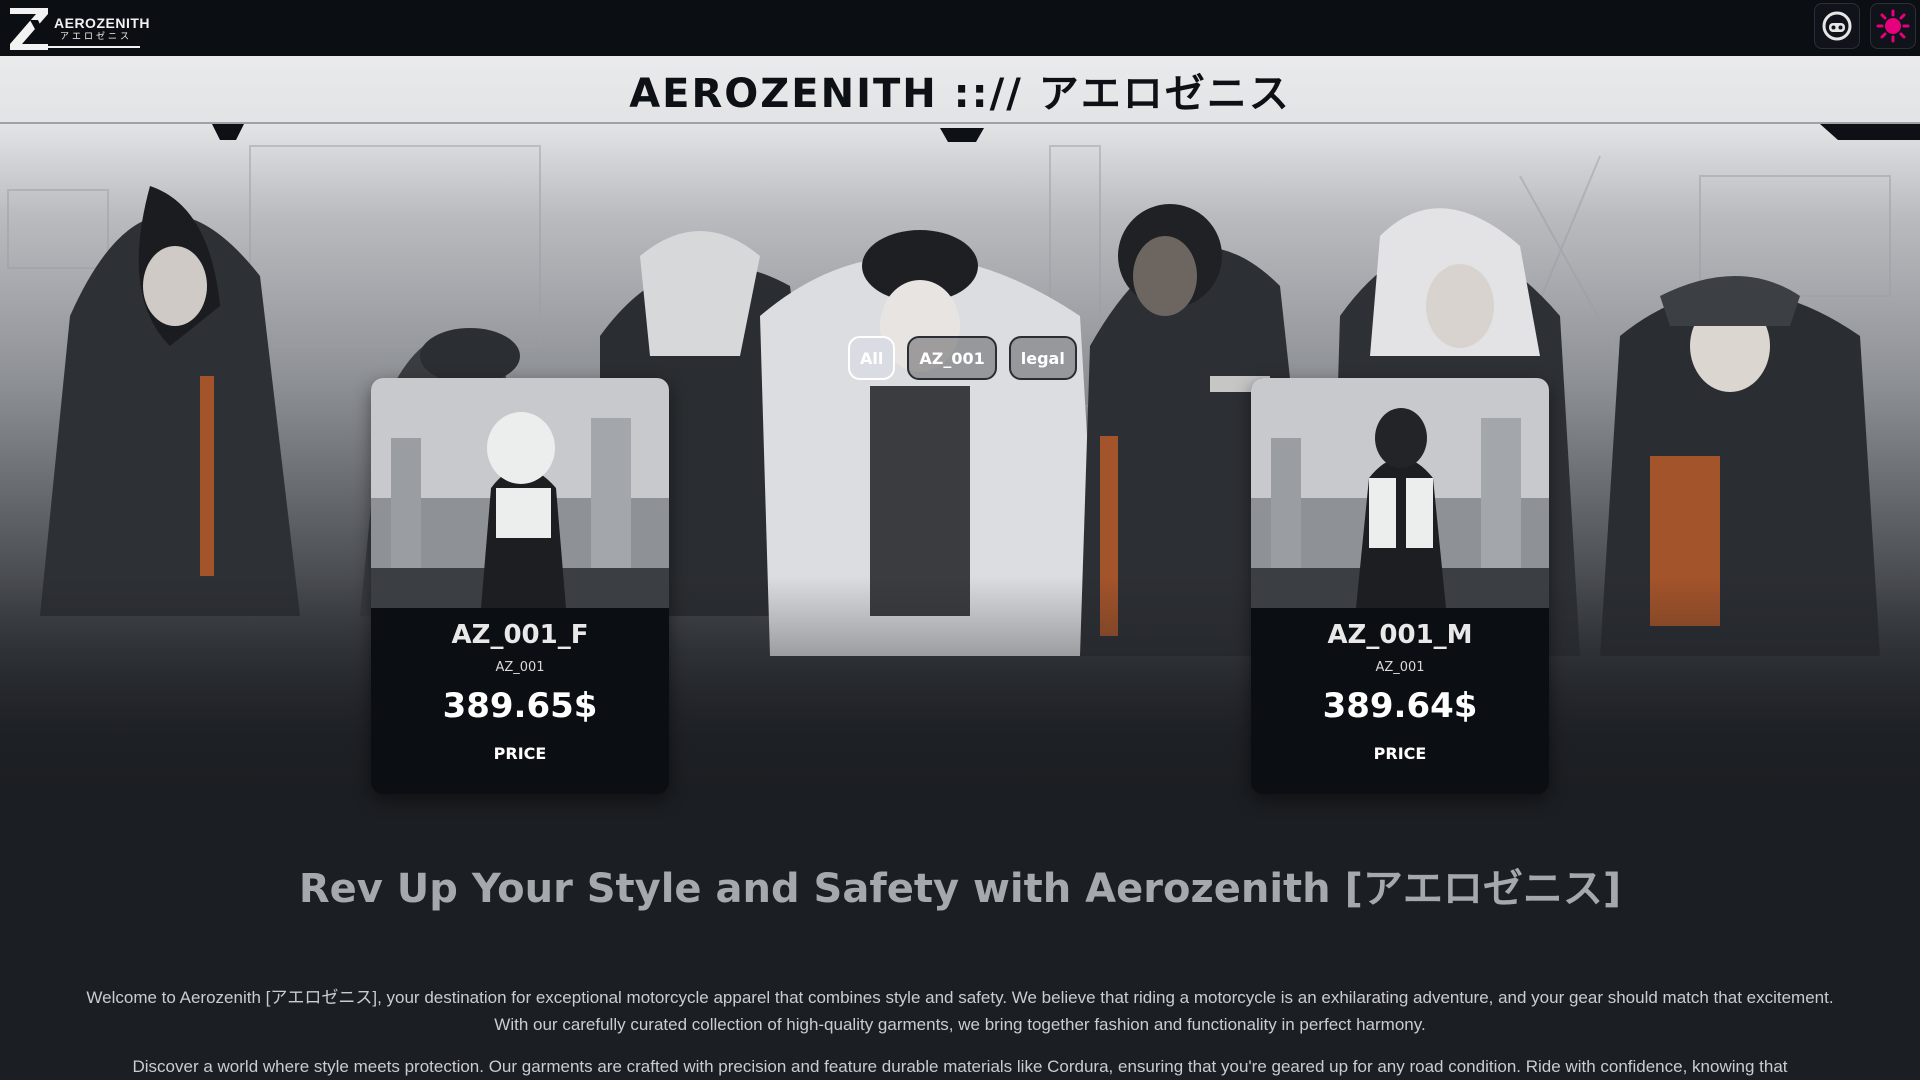 This screenshot has width=1920, height=1080. I want to click on collection-filter-bar: All AZ_001 legal, so click(962, 360).